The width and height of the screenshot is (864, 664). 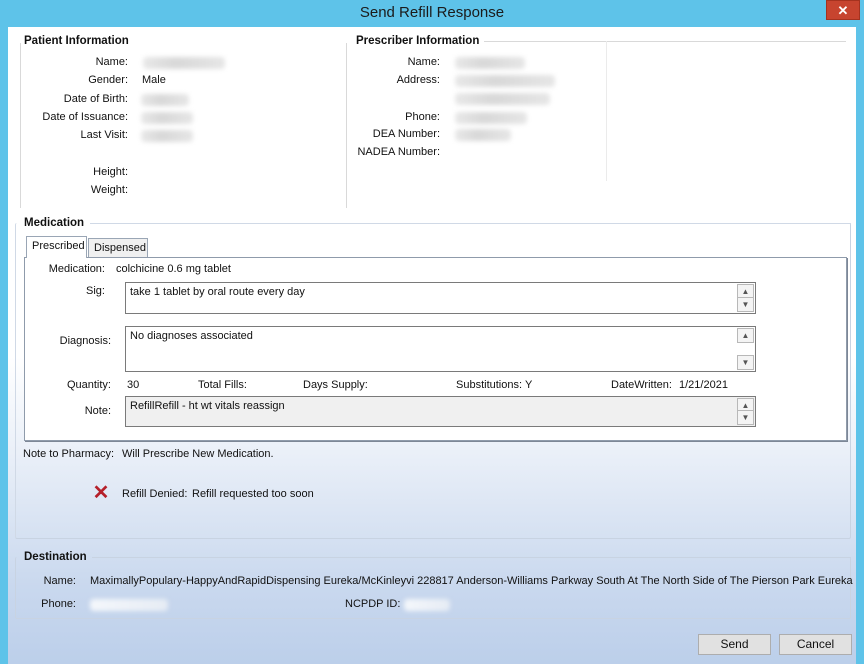 I want to click on scroll-up-icon: ▲, so click(x=745, y=335).